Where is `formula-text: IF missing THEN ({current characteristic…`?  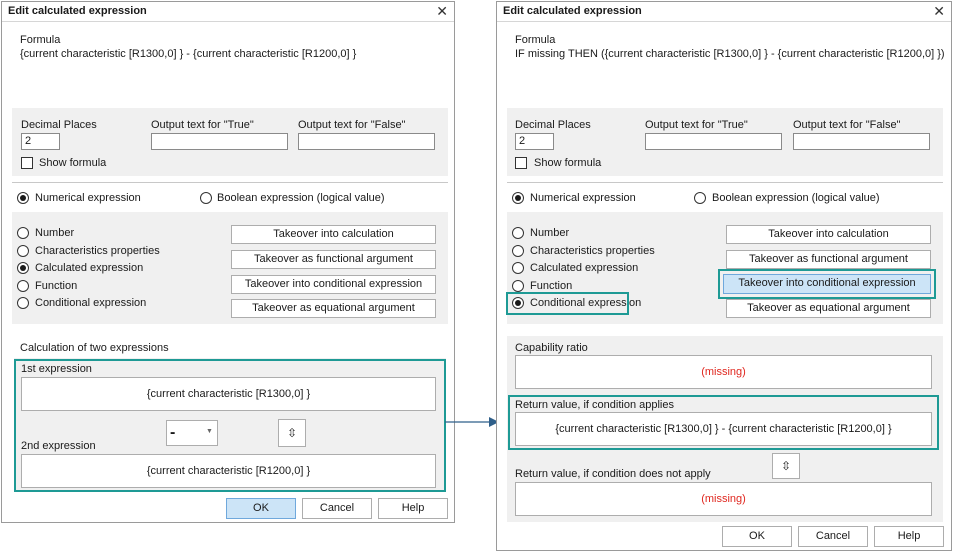
formula-text: IF missing THEN ({current characteristic… is located at coordinates (731, 54).